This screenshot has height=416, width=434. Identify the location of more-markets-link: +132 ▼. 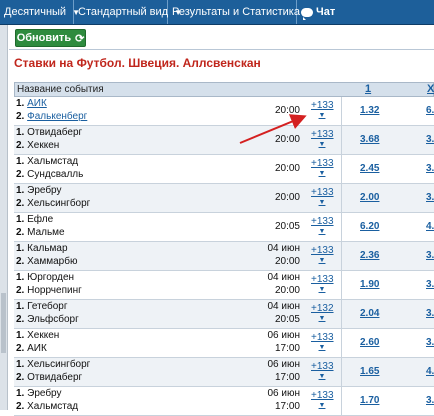
(322, 313).